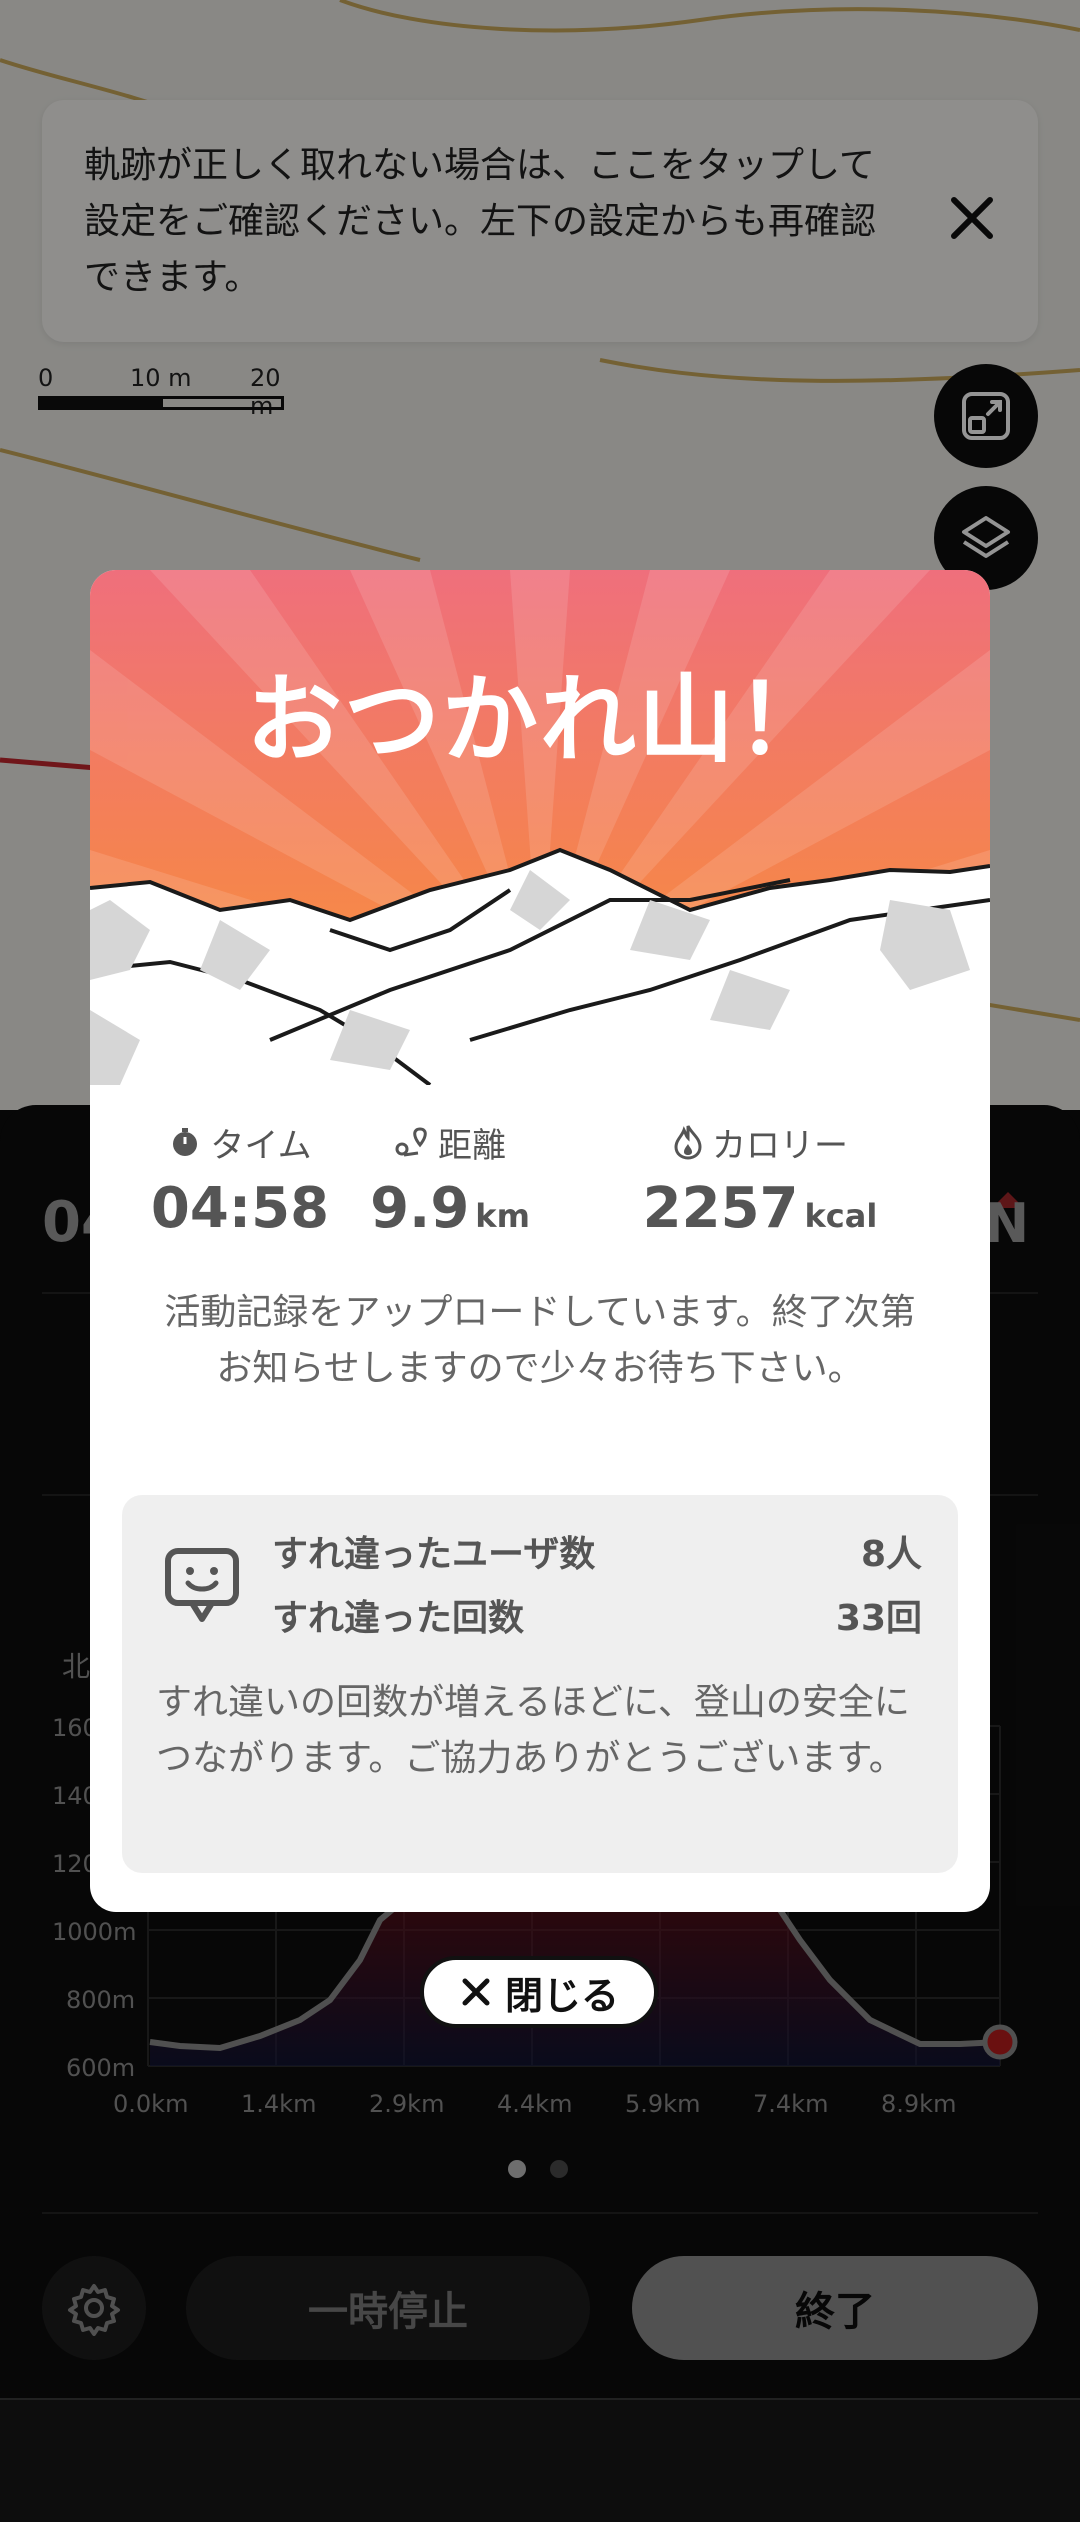  Describe the element at coordinates (472, 1145) in the screenshot. I see `stat-label: 距離` at that location.